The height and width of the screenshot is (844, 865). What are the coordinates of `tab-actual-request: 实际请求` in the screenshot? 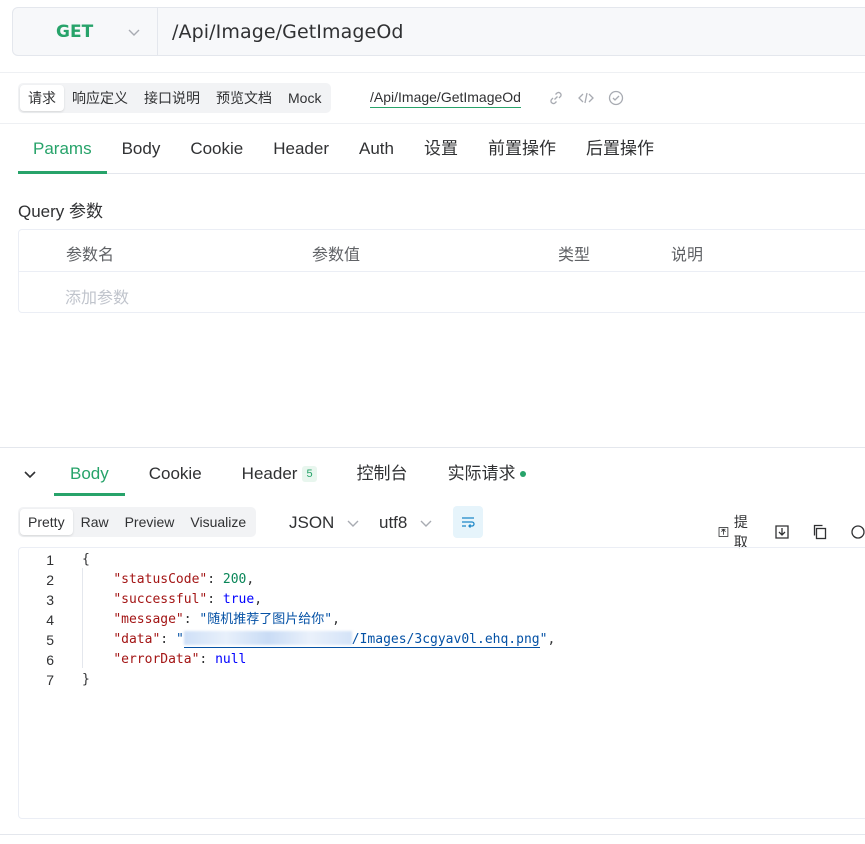 It's located at (487, 474).